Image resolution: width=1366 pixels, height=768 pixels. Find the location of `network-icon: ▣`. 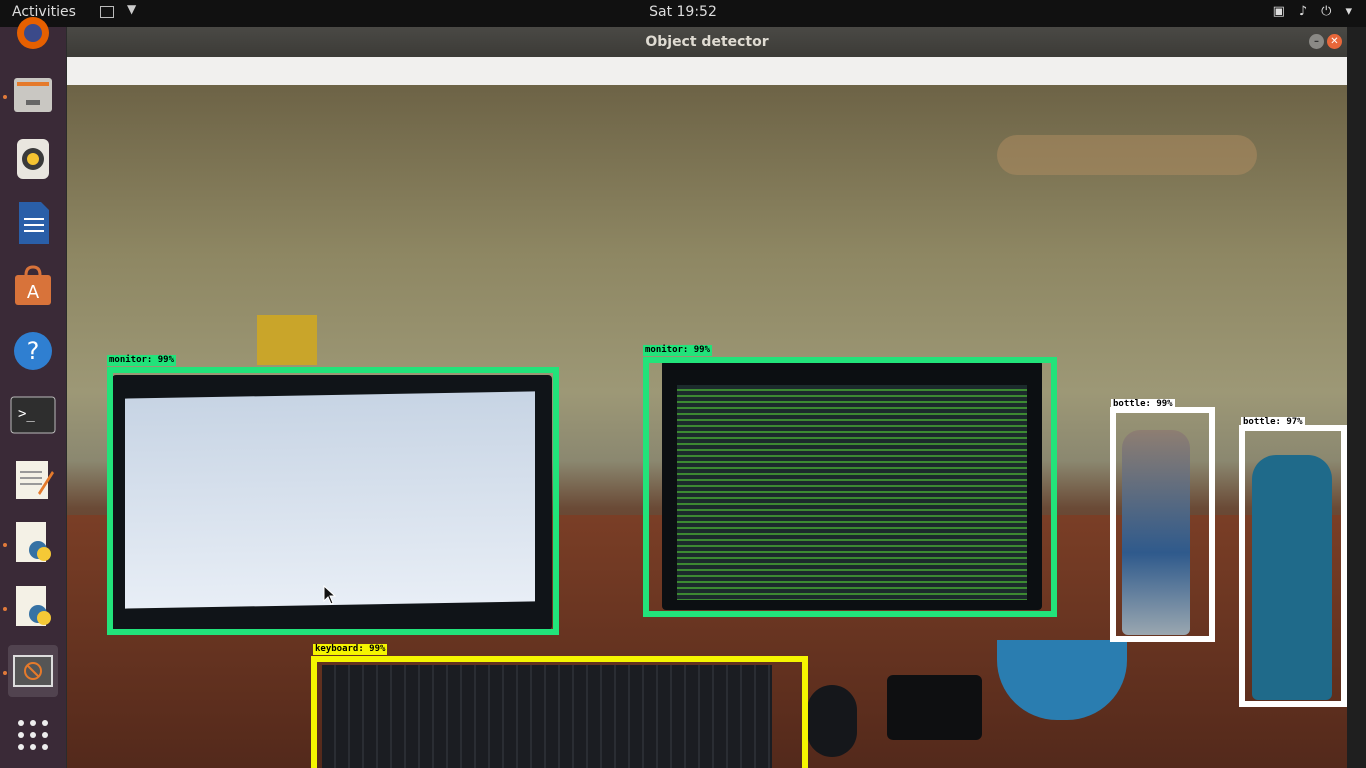

network-icon: ▣ is located at coordinates (1279, 11).